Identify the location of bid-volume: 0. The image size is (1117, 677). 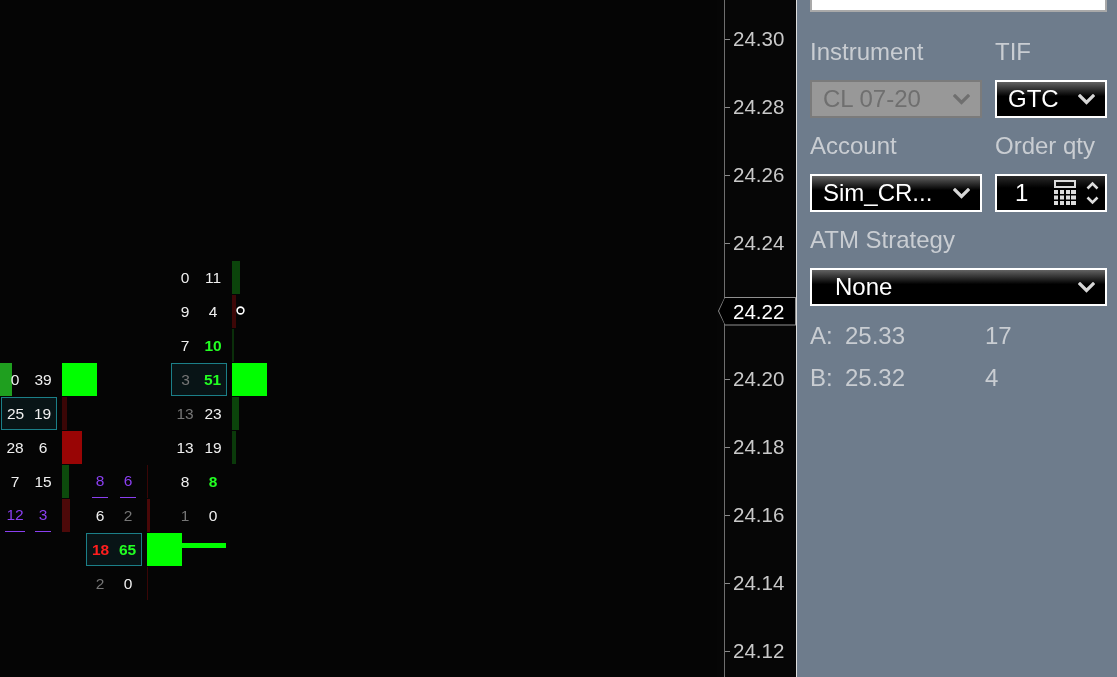
(185, 277).